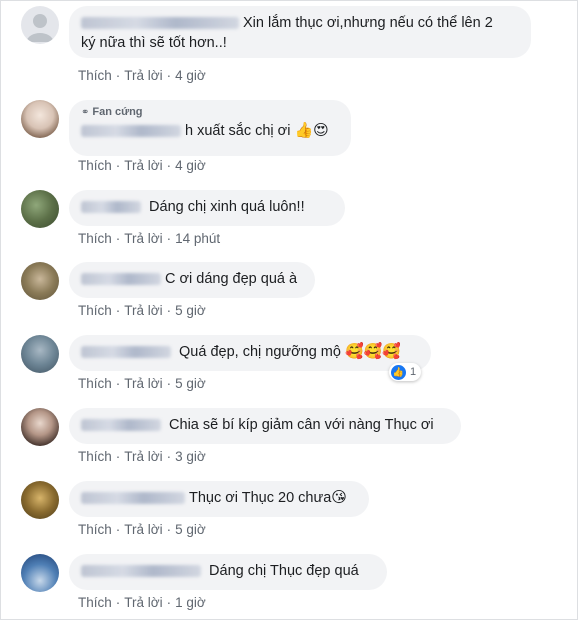 The height and width of the screenshot is (622, 580). What do you see at coordinates (190, 602) in the screenshot?
I see `comment-time: 1 giờ` at bounding box center [190, 602].